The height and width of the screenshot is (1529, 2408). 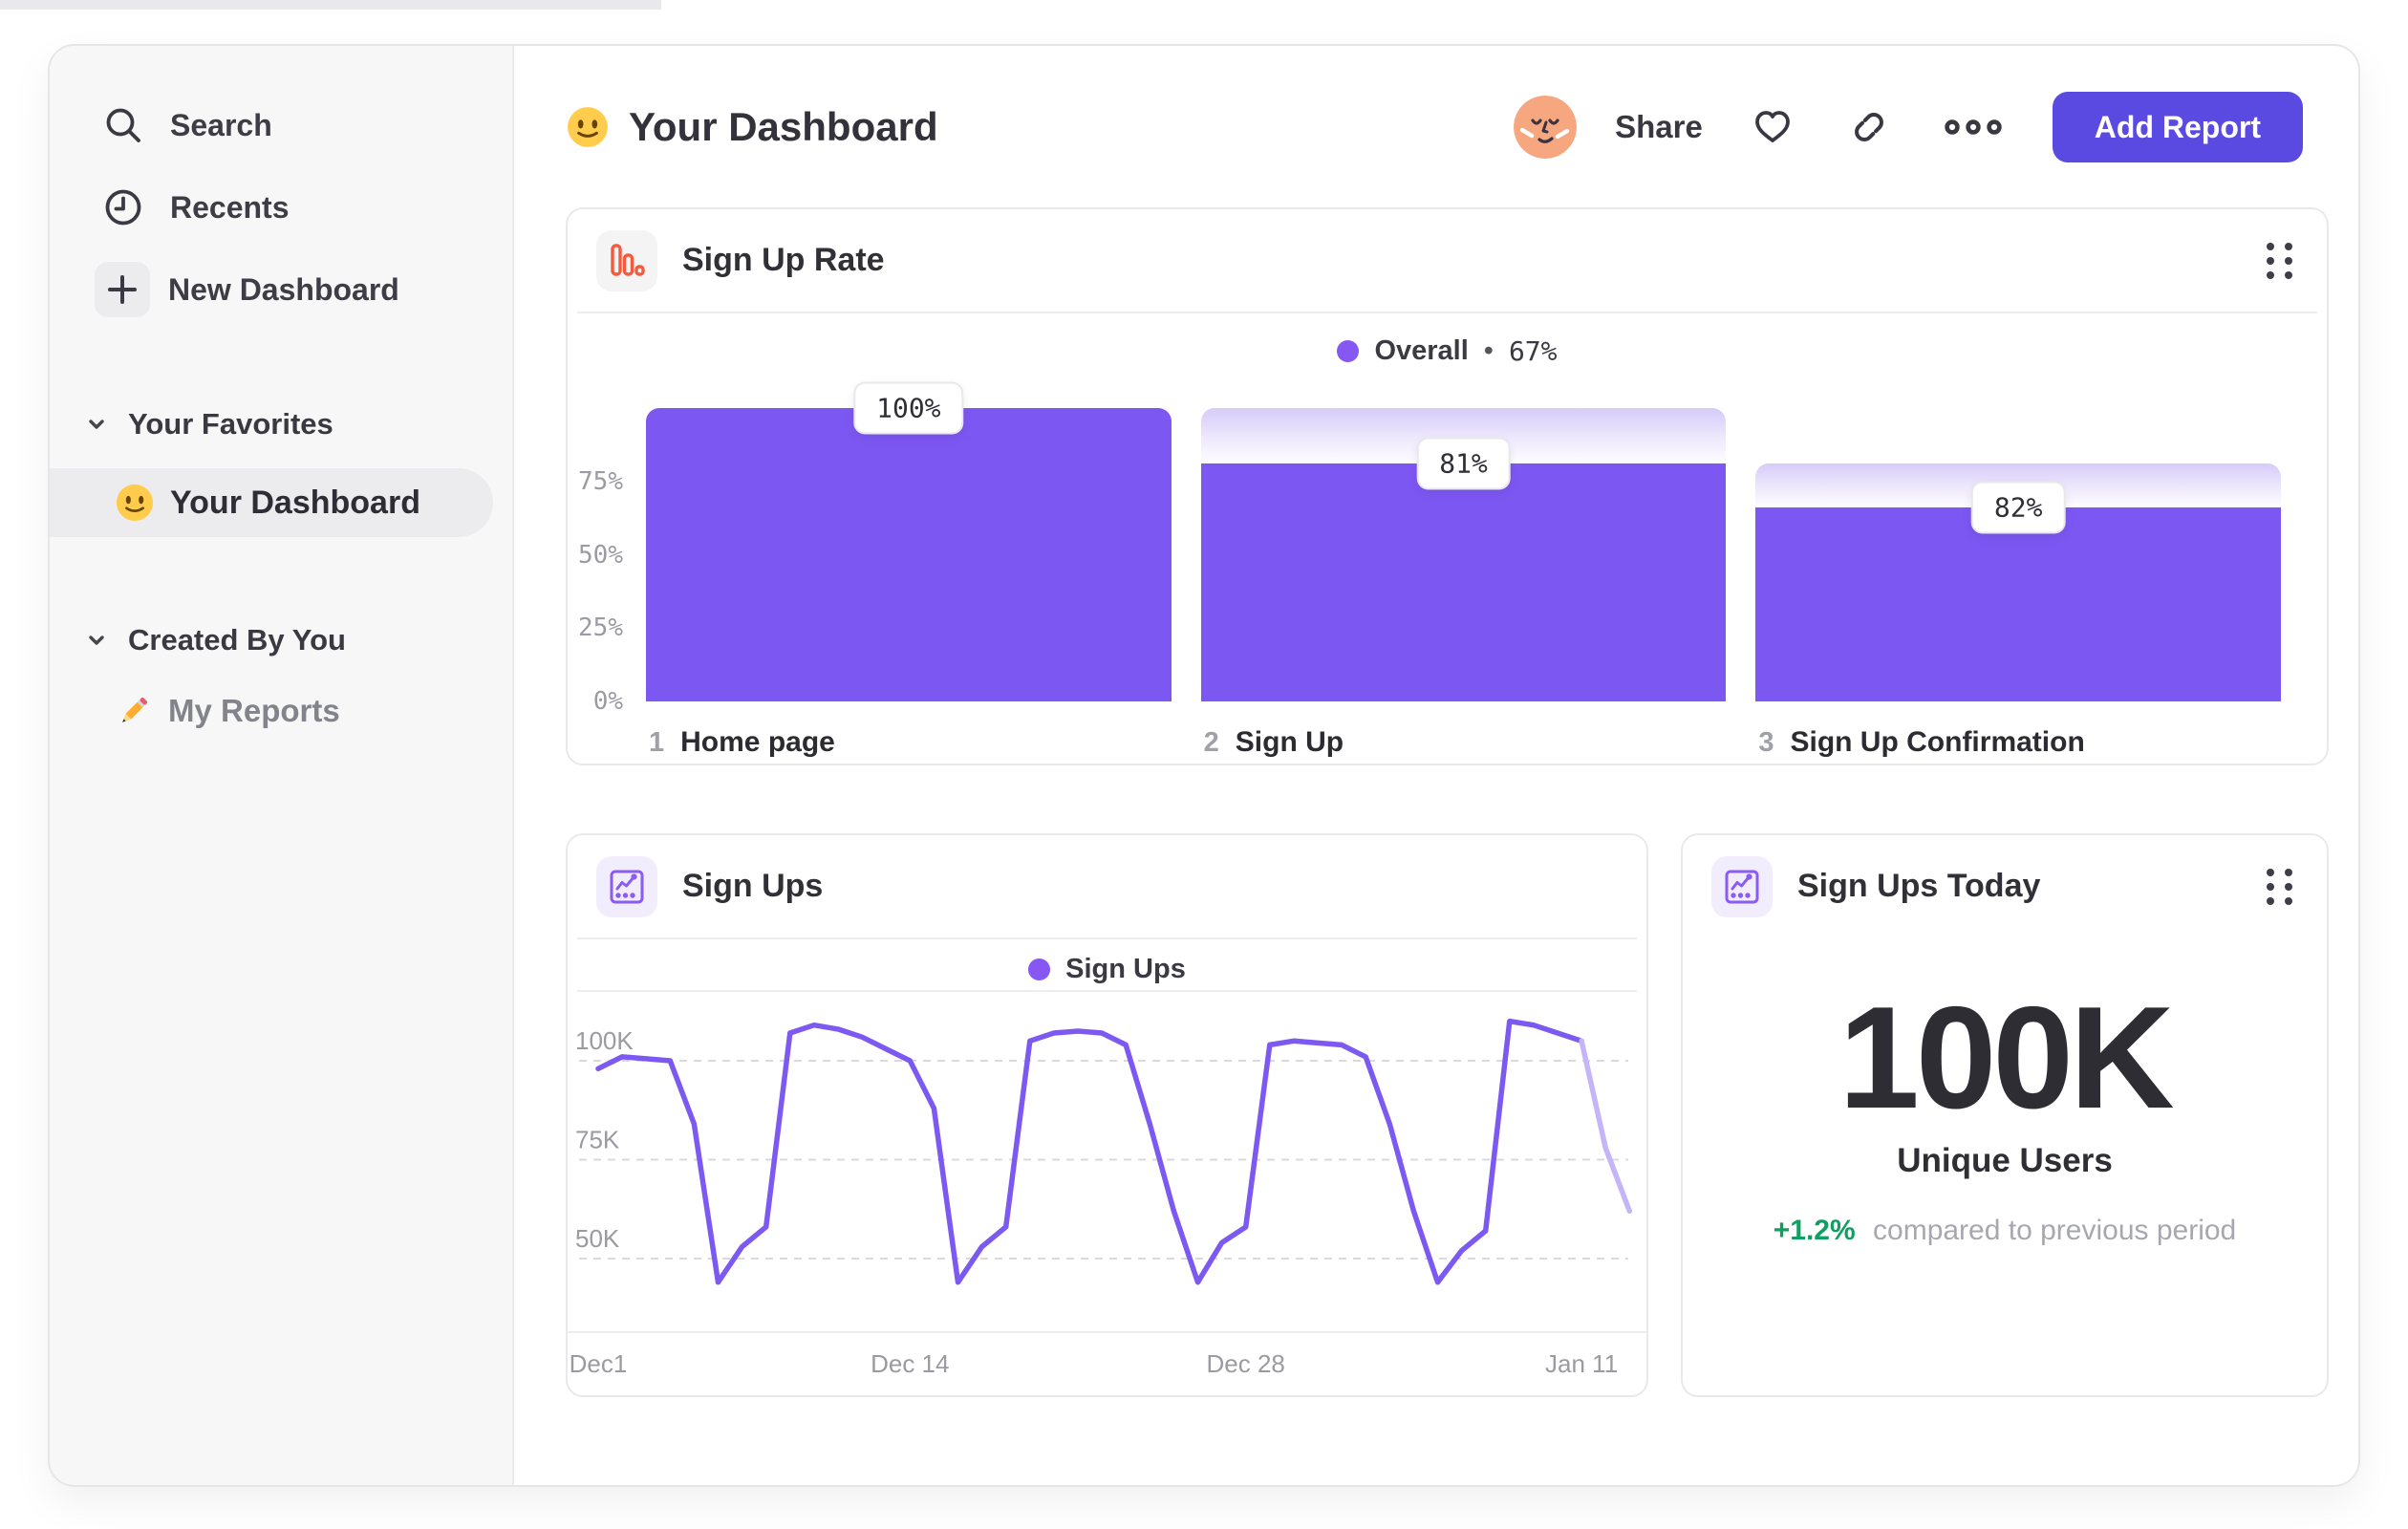 What do you see at coordinates (753, 886) in the screenshot?
I see `card-title: Sign Ups` at bounding box center [753, 886].